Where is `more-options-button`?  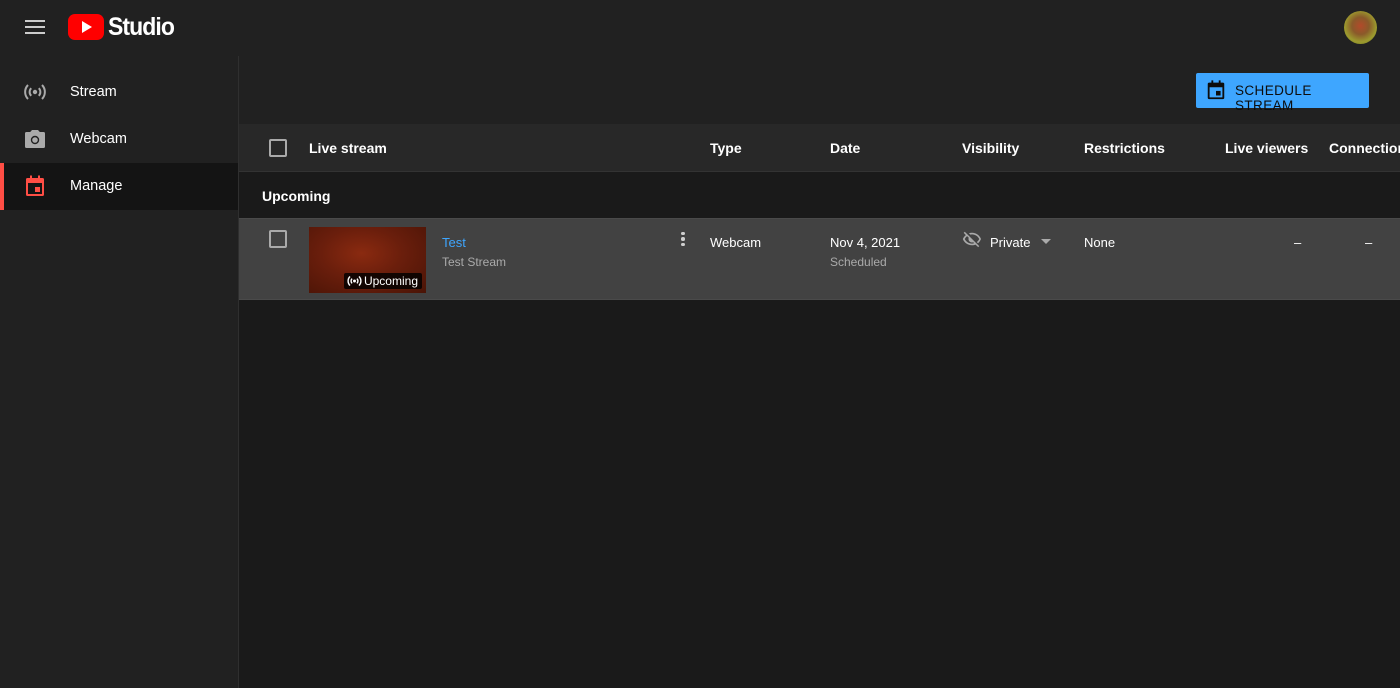
more-options-button is located at coordinates (683, 239).